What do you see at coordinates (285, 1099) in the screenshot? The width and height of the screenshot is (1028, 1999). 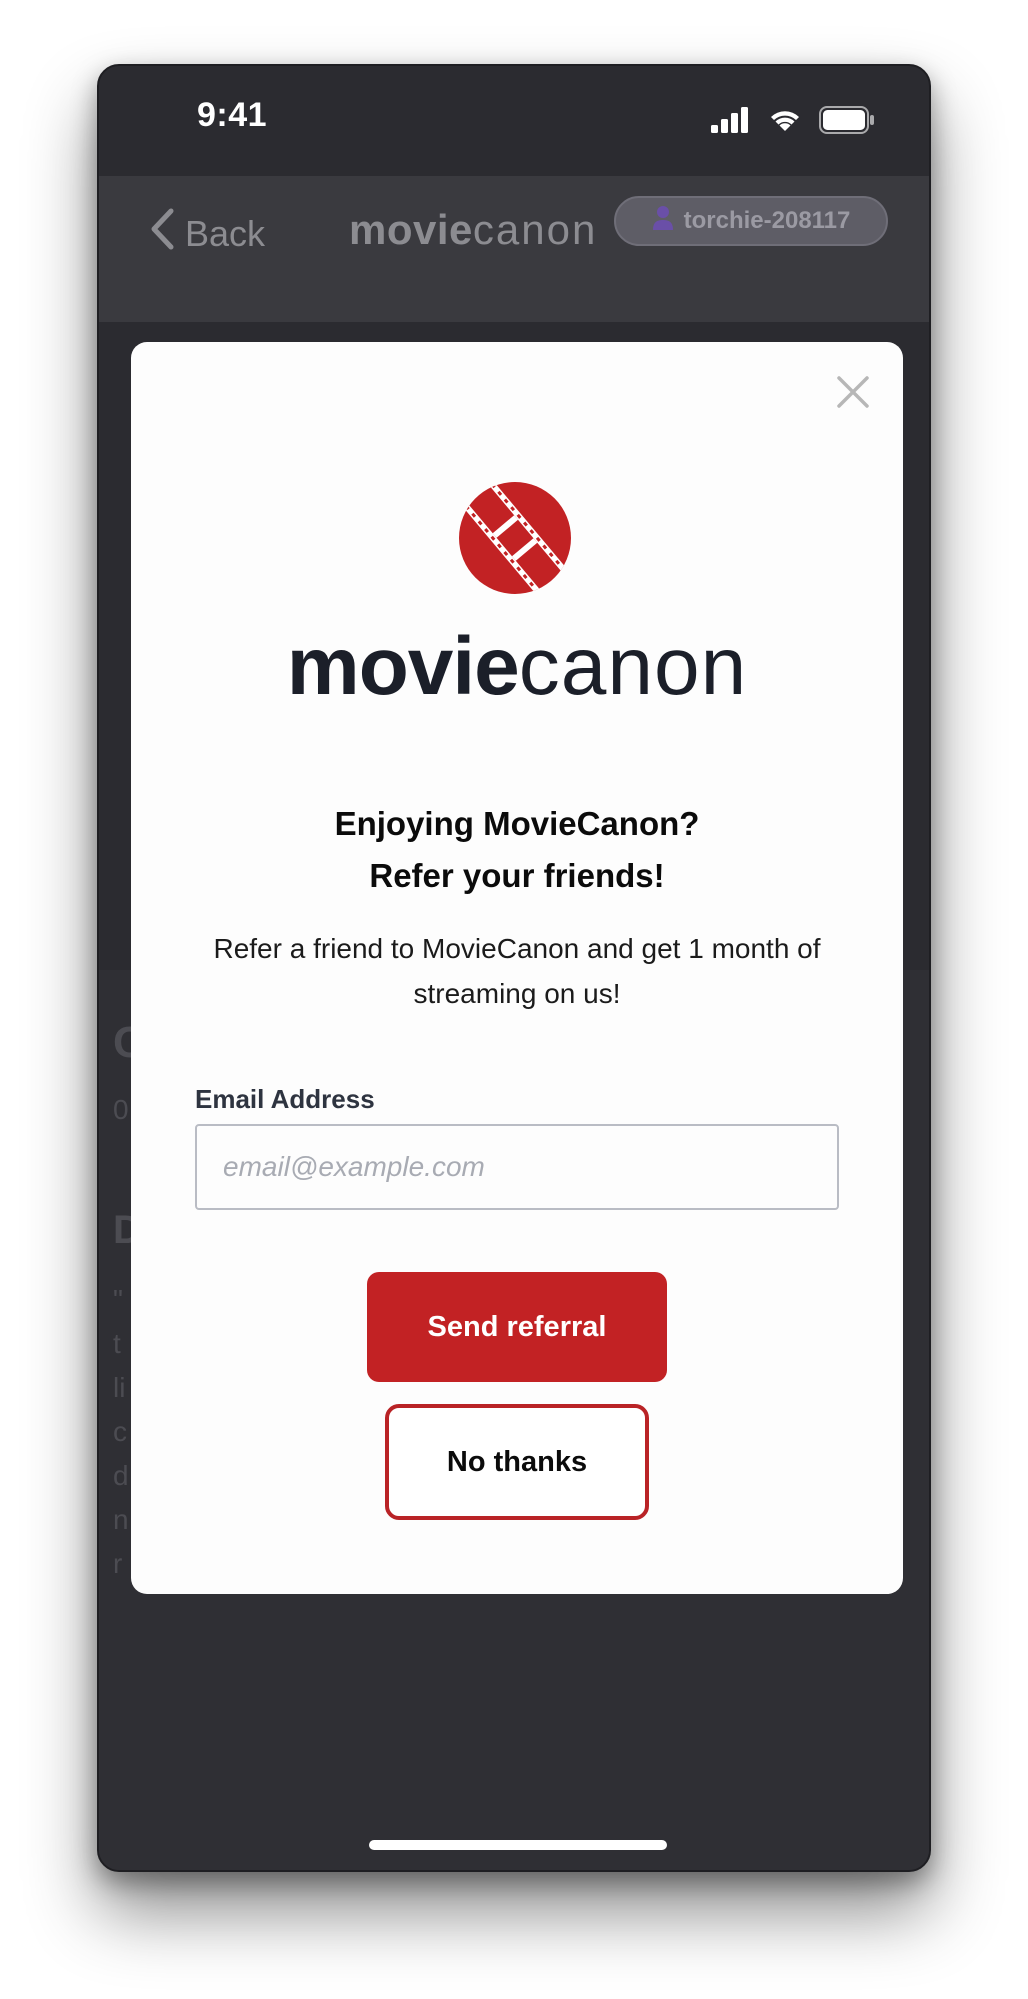 I see `email-label: Email Address` at bounding box center [285, 1099].